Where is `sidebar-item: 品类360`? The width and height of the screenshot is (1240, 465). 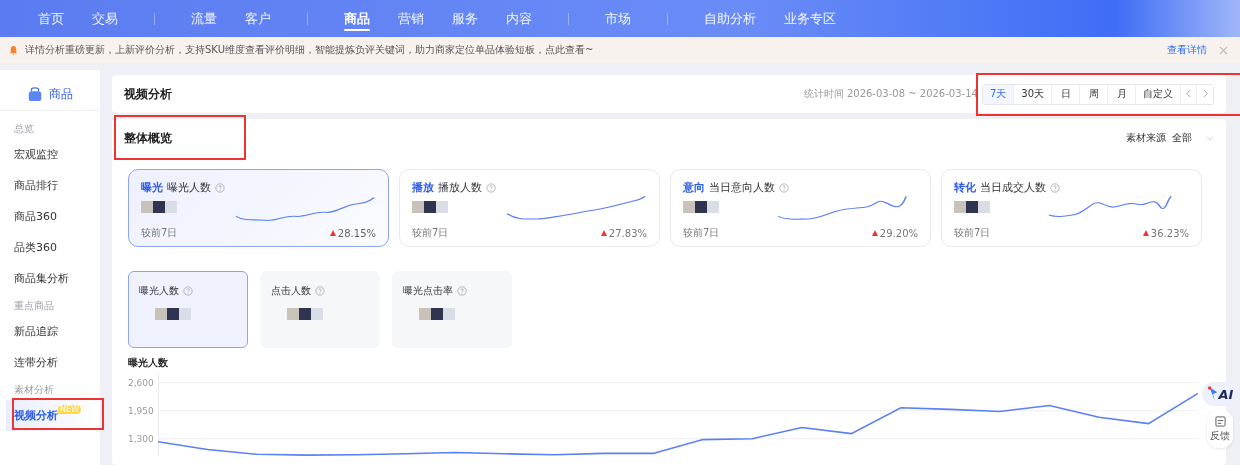
sidebar-item: 品类360 is located at coordinates (35, 247).